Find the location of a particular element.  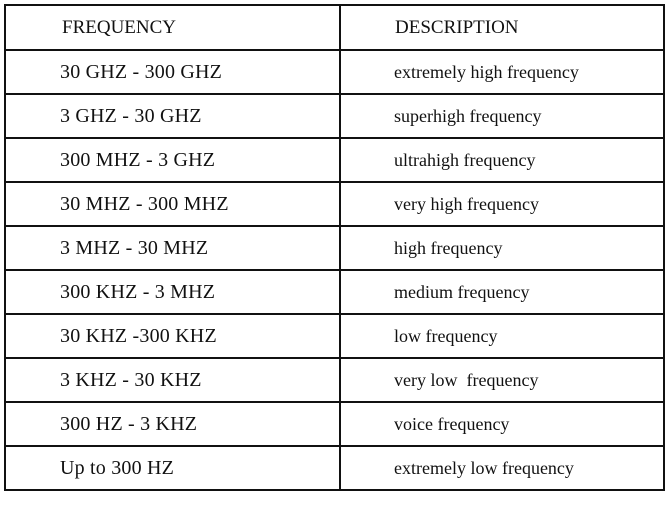

table-row: 30 MHZ - 300 MHZ very high frequency is located at coordinates (334, 204).